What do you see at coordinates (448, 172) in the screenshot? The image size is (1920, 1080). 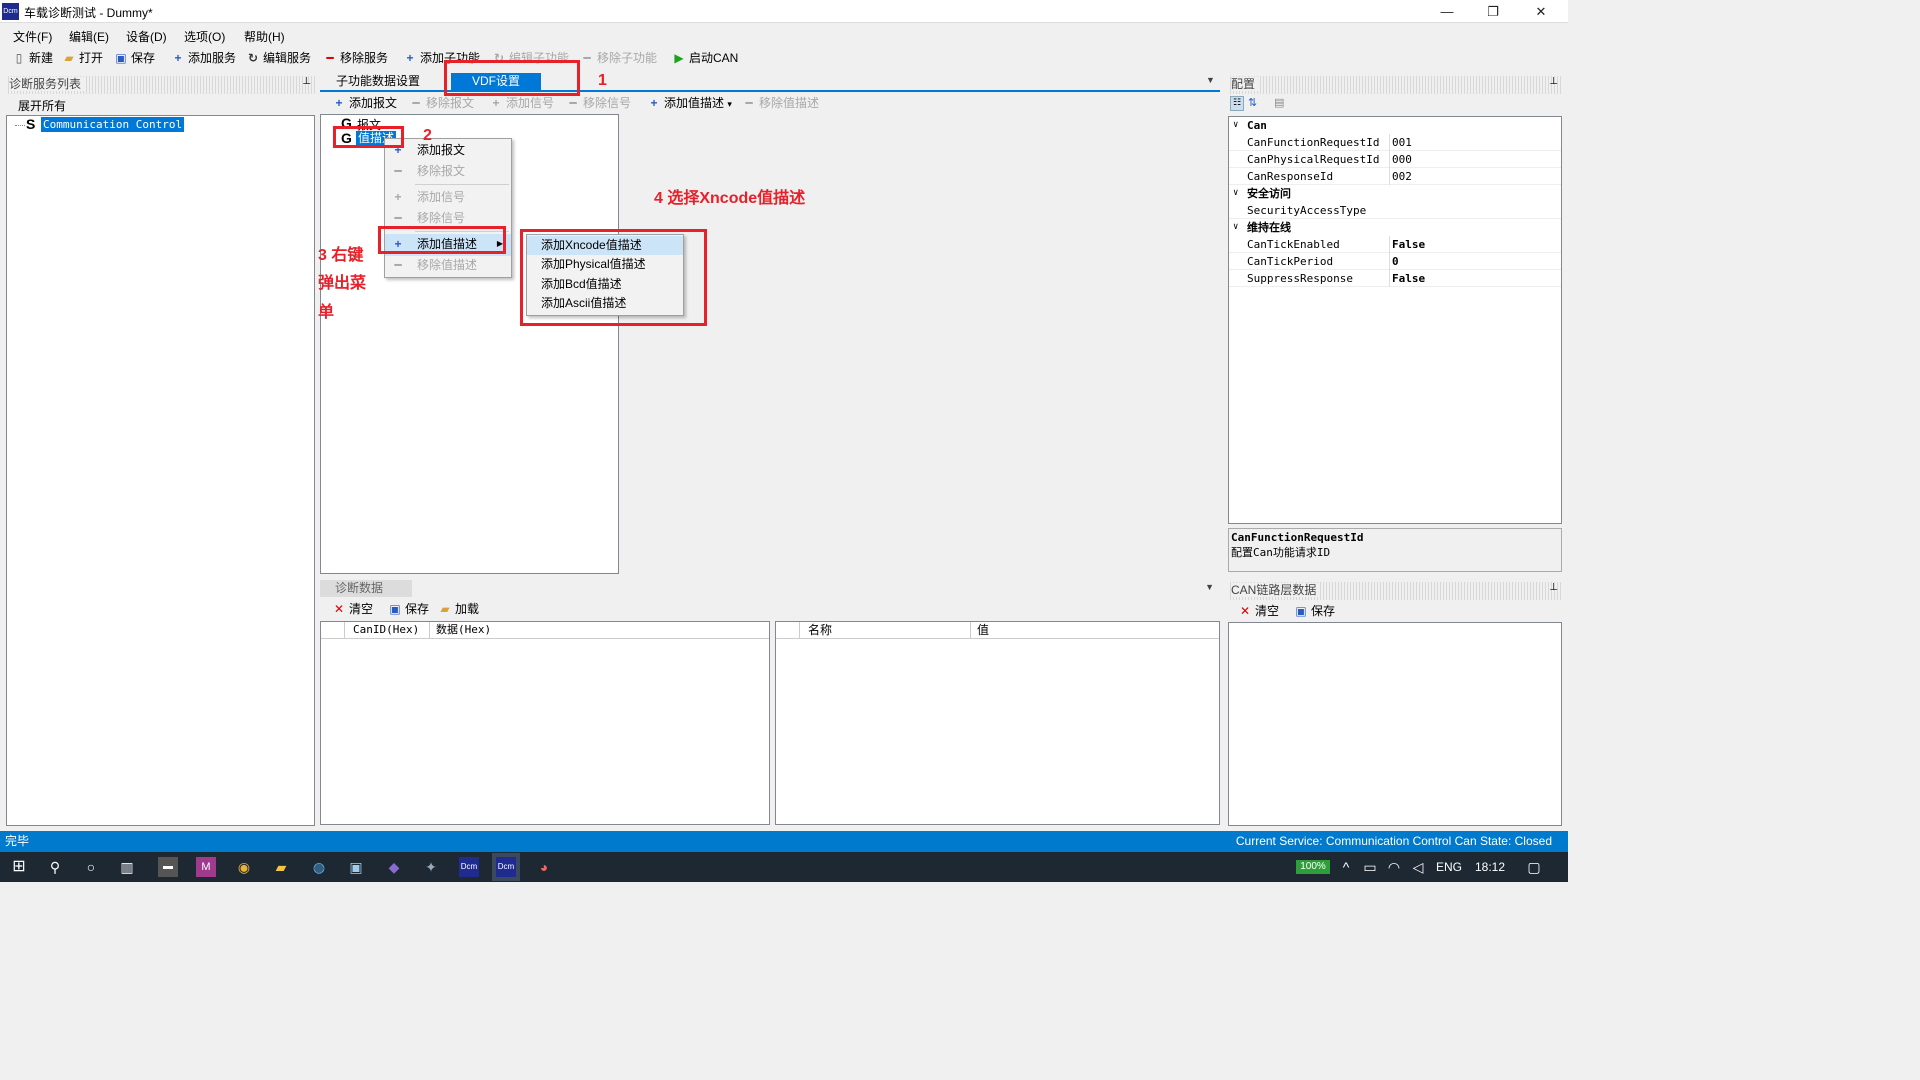 I see `menu-item-remove-message: ━ 移除报文` at bounding box center [448, 172].